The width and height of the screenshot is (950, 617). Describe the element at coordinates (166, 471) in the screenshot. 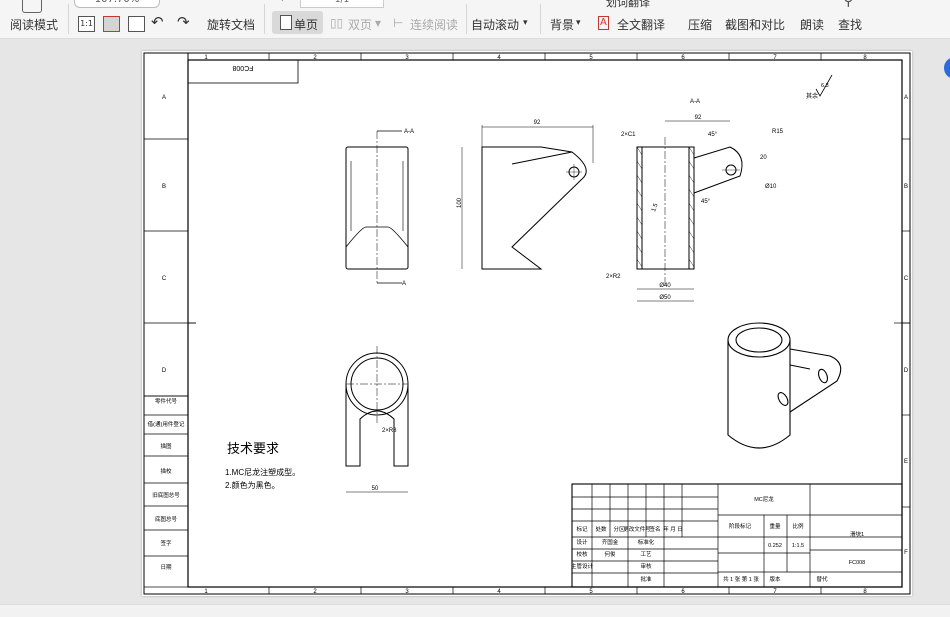

I see `register-label: 描校` at that location.